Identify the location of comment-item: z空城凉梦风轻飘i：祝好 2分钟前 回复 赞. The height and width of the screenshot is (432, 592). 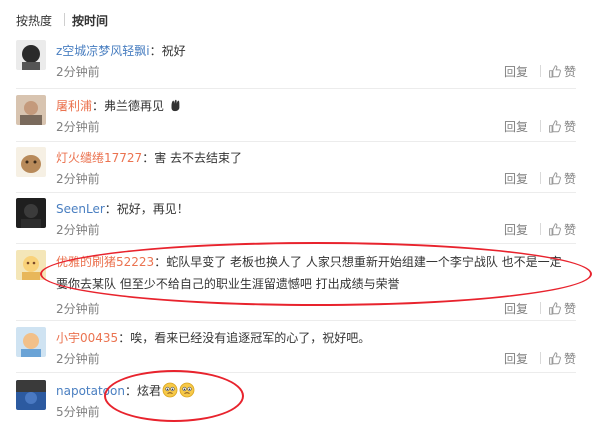
(296, 60).